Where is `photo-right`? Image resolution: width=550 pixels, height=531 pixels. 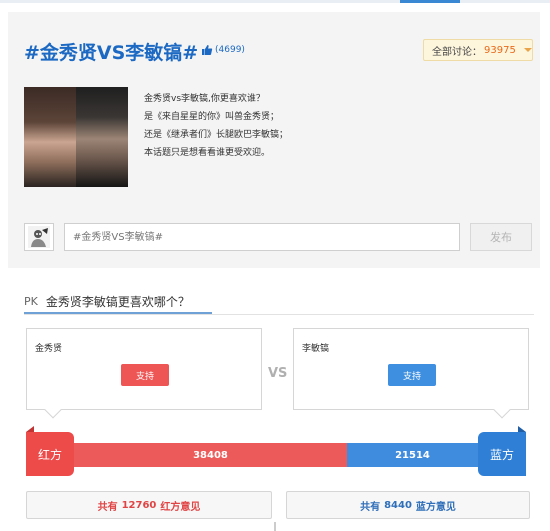 photo-right is located at coordinates (102, 137).